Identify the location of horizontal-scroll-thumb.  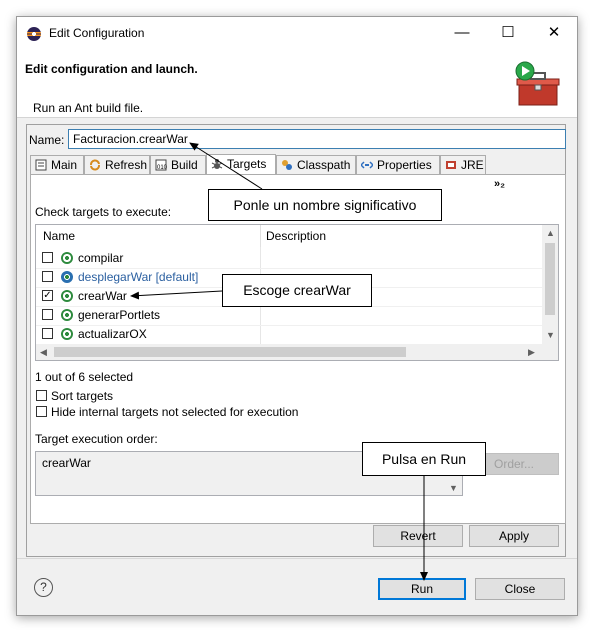
(230, 352).